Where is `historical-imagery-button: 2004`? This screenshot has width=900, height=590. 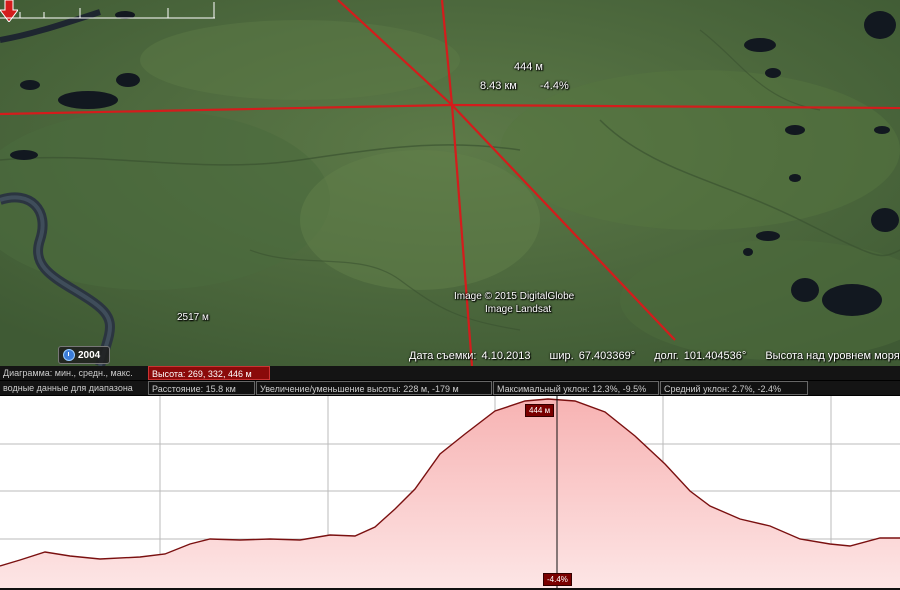
historical-imagery-button: 2004 is located at coordinates (84, 355).